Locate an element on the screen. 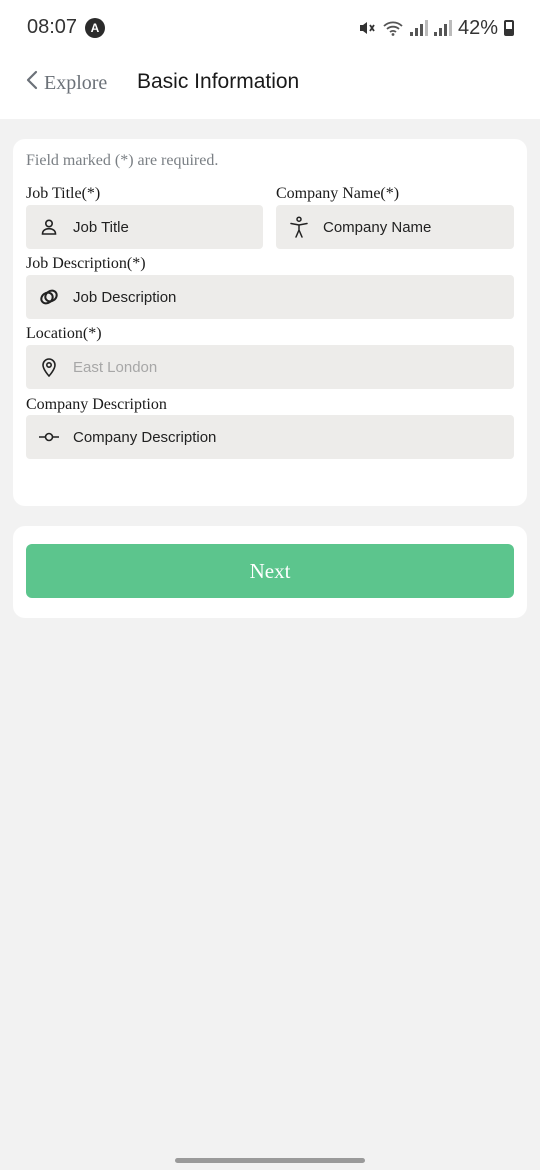  job-description-input: Job Description is located at coordinates (270, 297).